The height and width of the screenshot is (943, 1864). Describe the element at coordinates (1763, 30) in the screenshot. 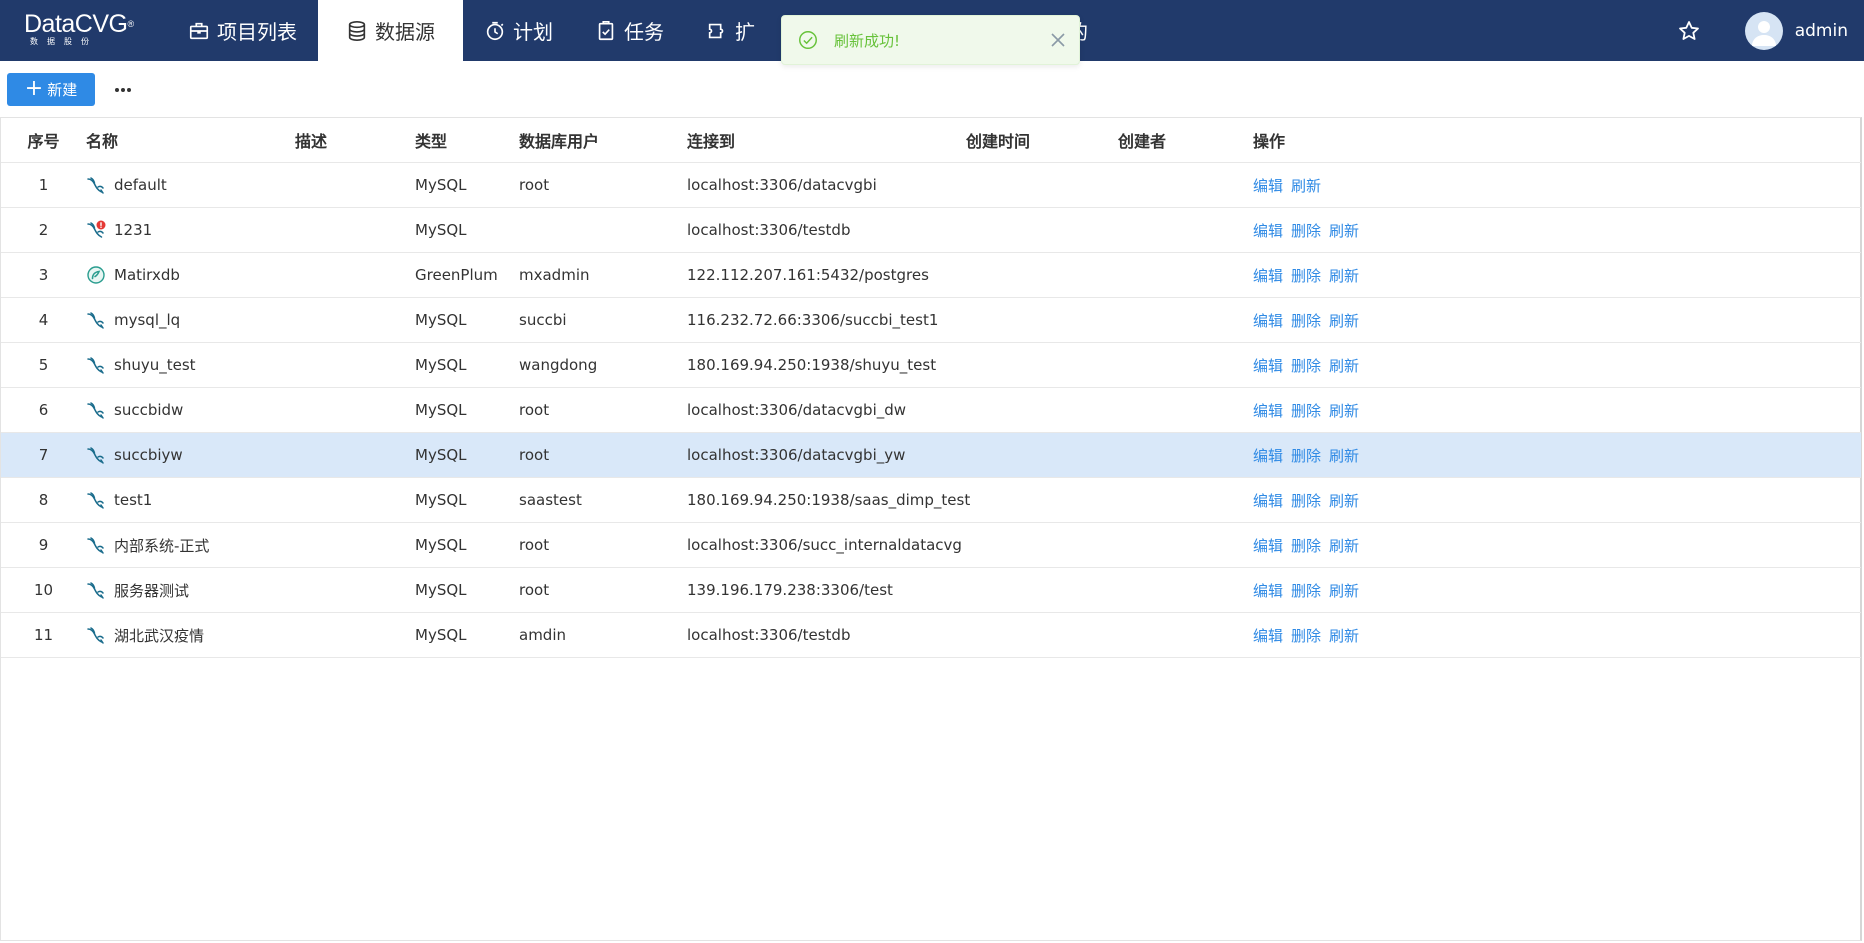

I see `avatar` at that location.